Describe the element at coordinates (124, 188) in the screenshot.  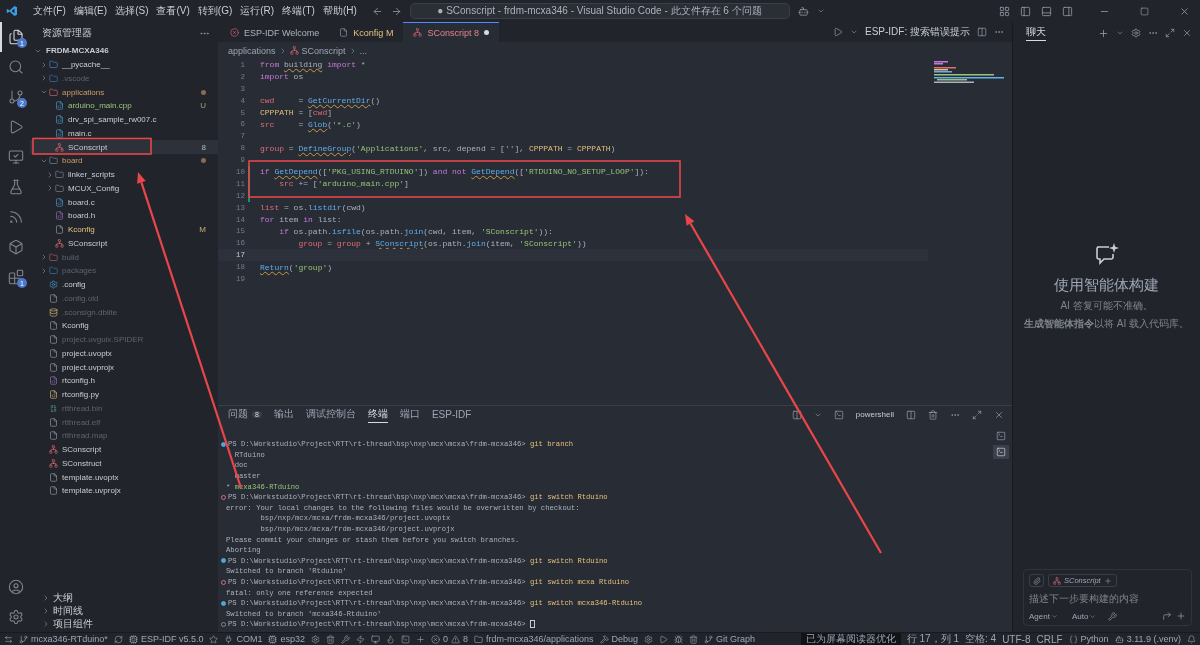
I see `tree-item: MCUX_Config` at that location.